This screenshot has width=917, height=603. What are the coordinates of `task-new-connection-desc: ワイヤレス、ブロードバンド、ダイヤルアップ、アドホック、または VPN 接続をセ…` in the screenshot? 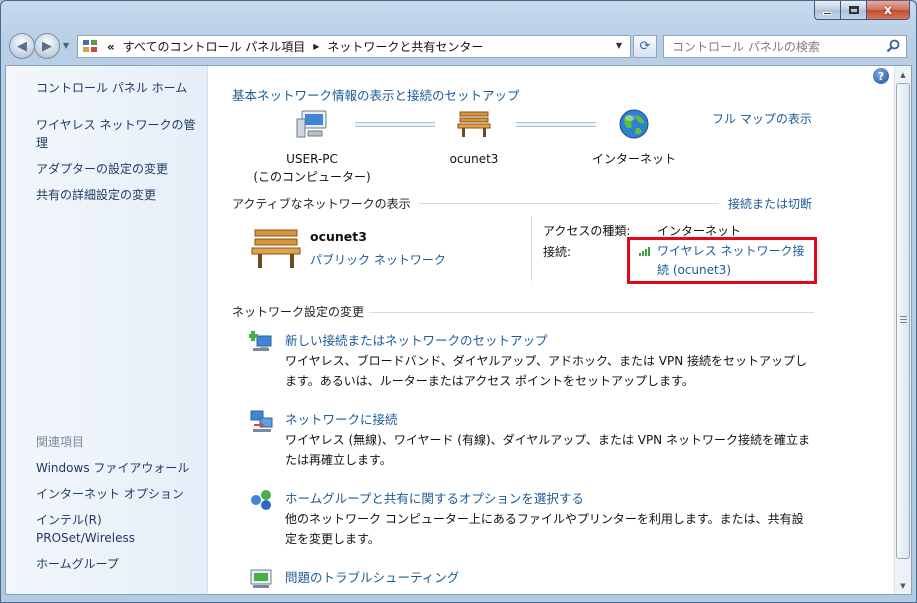 It's located at (546, 371).